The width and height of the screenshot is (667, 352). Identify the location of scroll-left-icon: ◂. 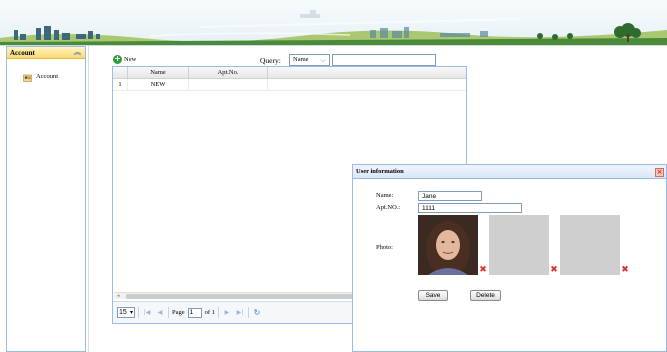
(118, 296).